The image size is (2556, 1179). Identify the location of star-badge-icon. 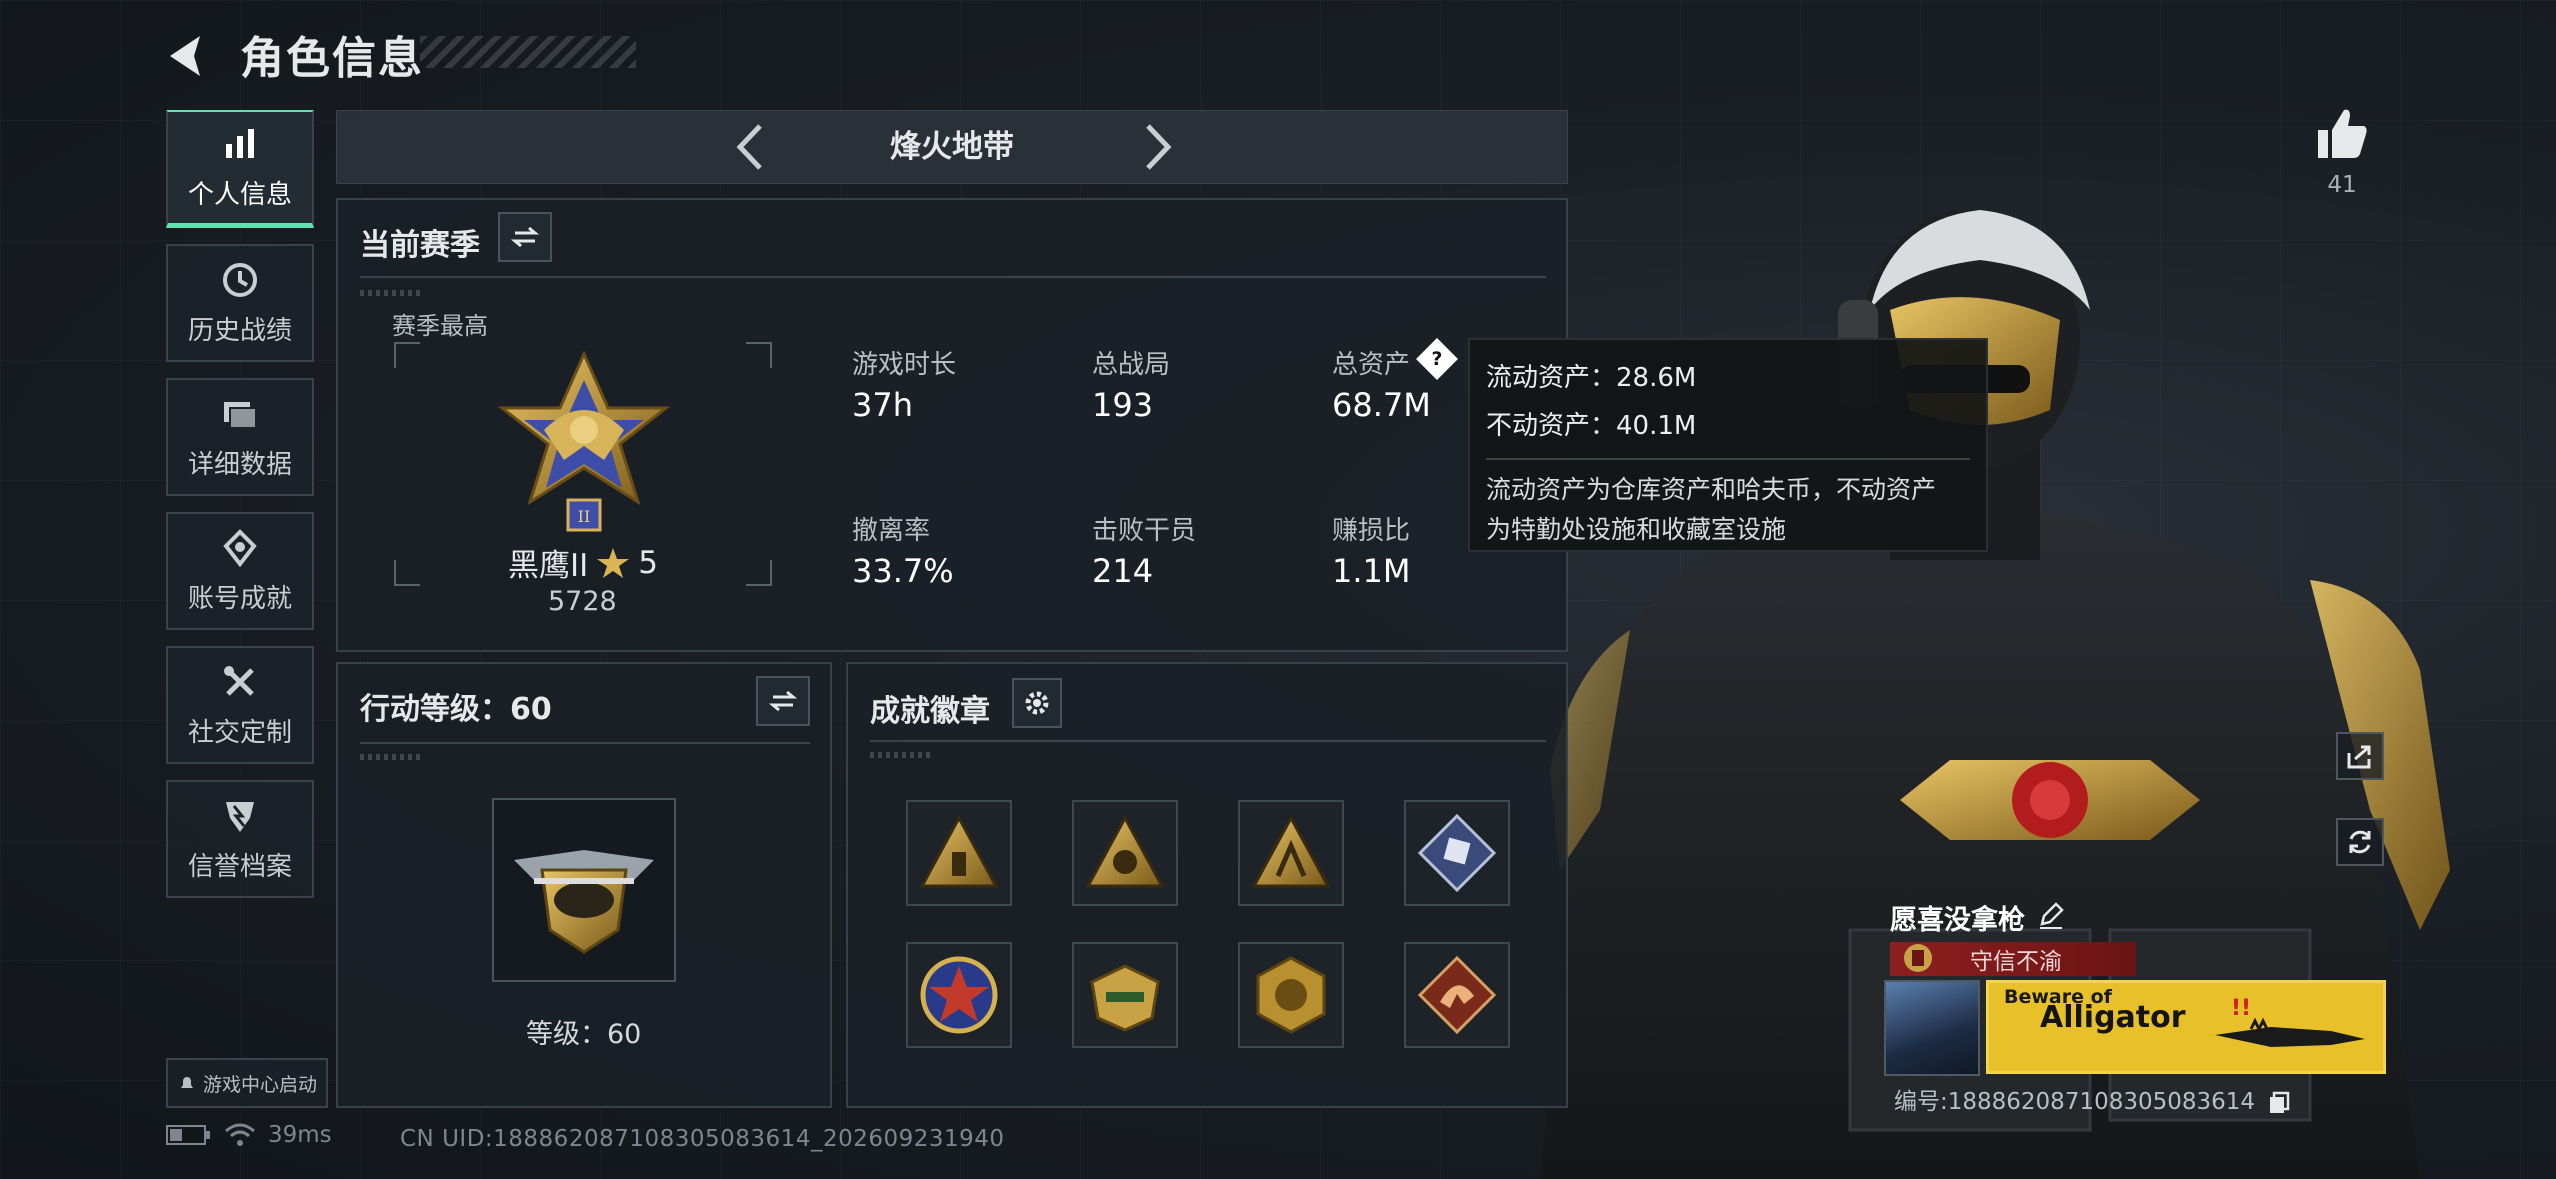
(959, 995).